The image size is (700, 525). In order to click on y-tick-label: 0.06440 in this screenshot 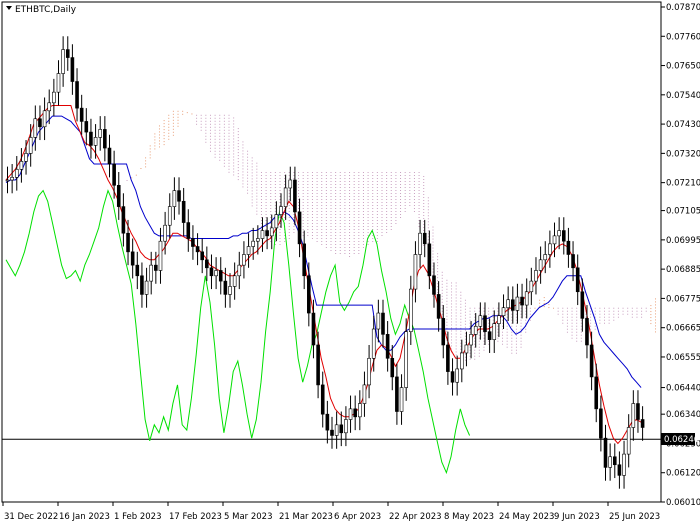, I will do `click(683, 389)`.